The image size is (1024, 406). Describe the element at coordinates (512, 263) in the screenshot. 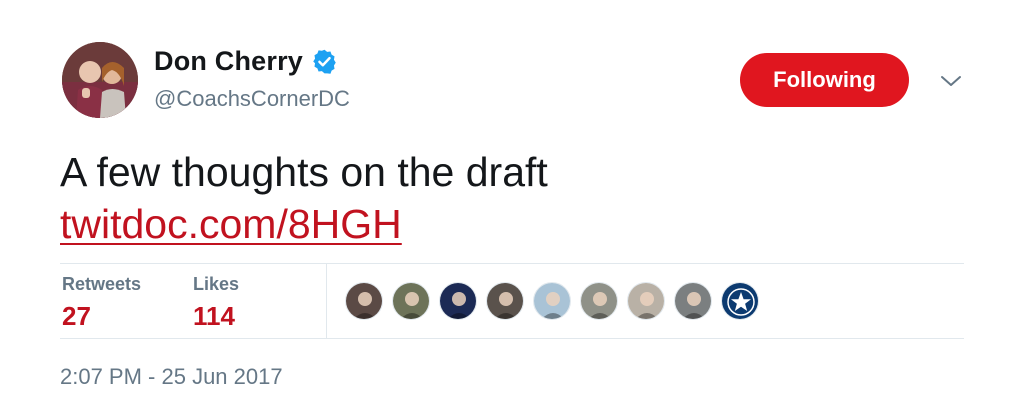

I see `divider-top` at that location.